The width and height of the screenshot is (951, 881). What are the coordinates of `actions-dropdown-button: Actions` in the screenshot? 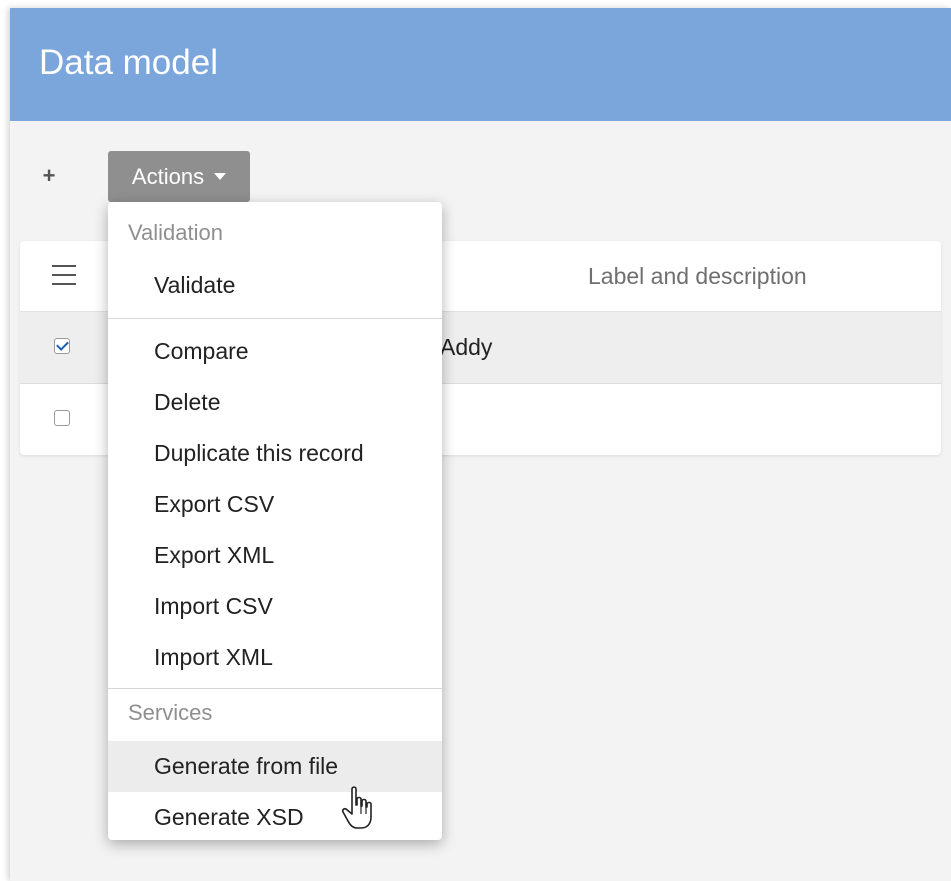 It's located at (179, 176).